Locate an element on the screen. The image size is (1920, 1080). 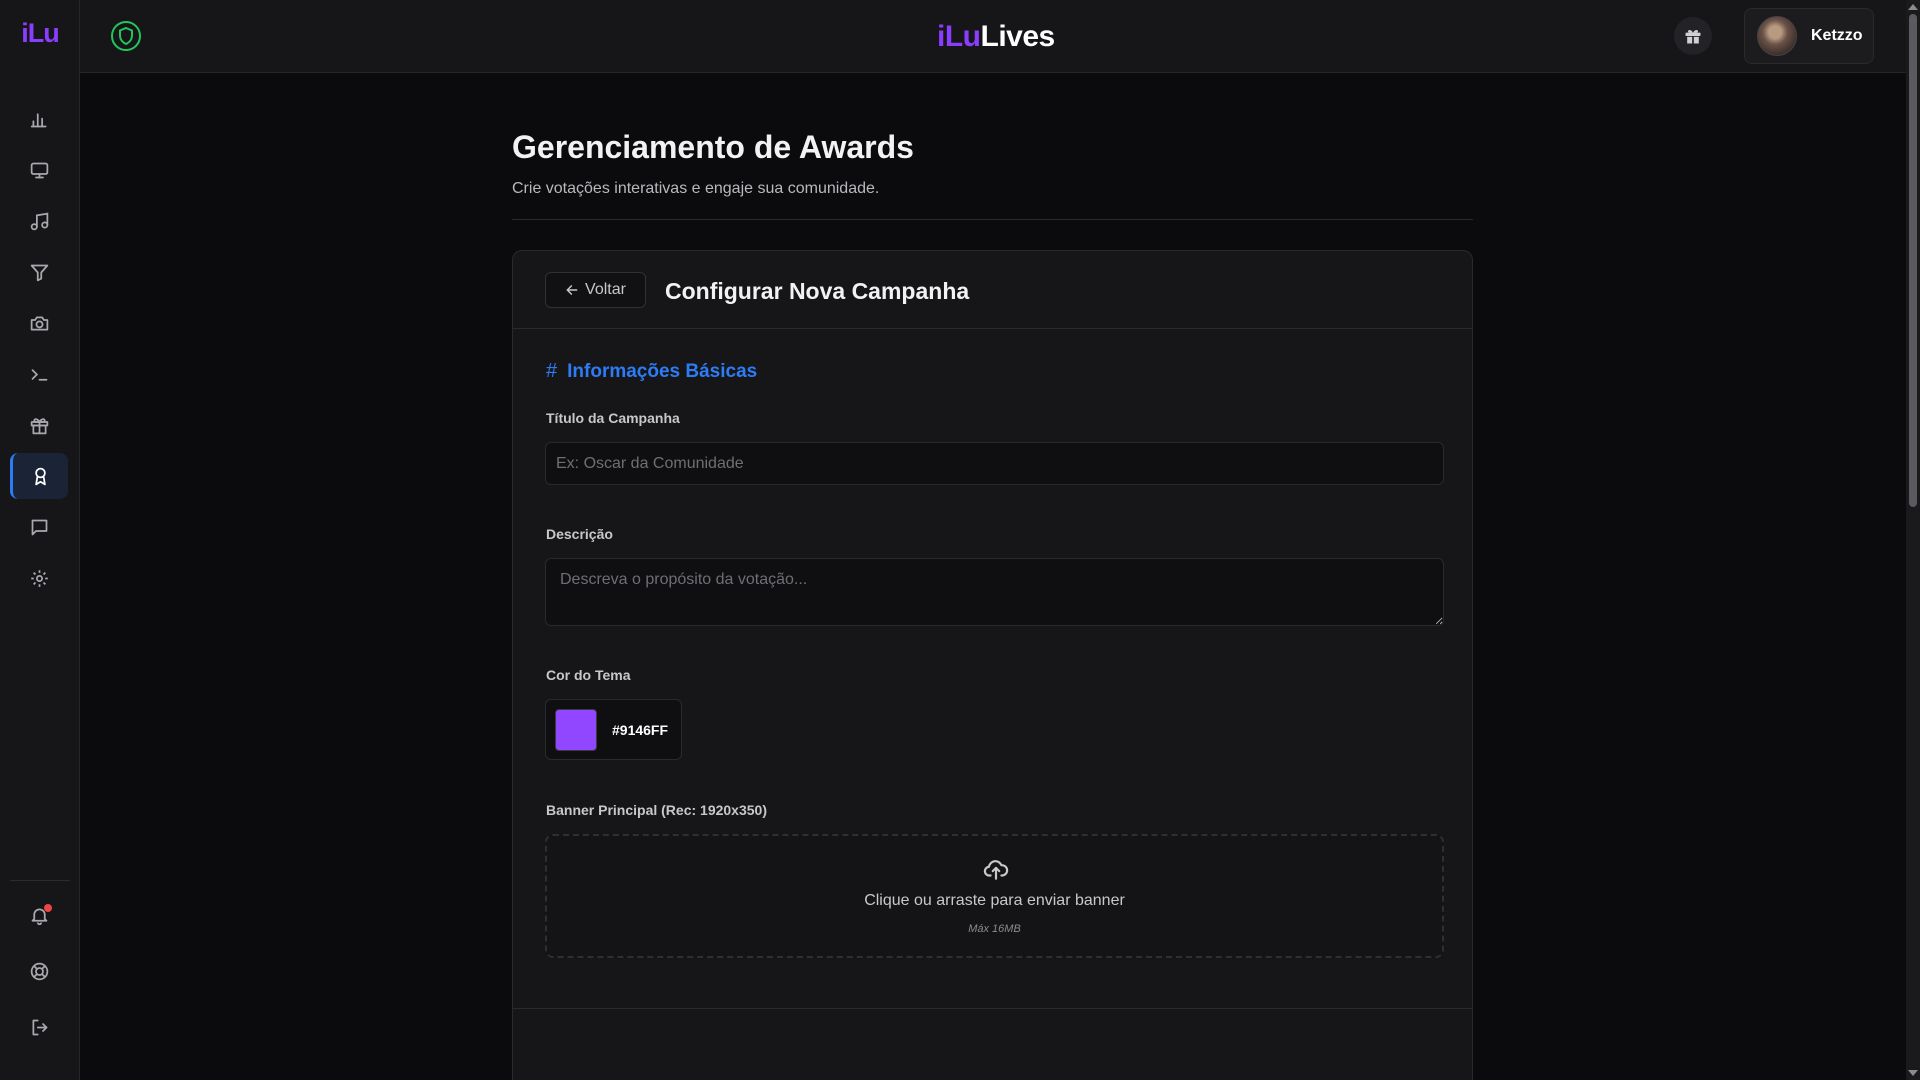
page-scrollbar is located at coordinates (1913, 540).